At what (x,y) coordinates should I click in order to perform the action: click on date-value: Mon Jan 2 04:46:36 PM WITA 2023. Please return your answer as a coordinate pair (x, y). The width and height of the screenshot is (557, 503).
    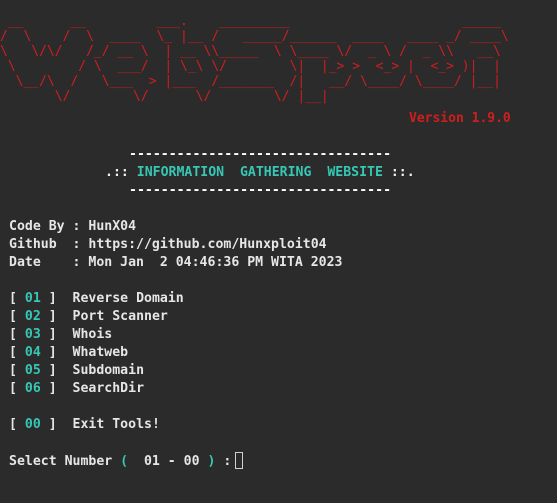
    Looking at the image, I should click on (215, 262).